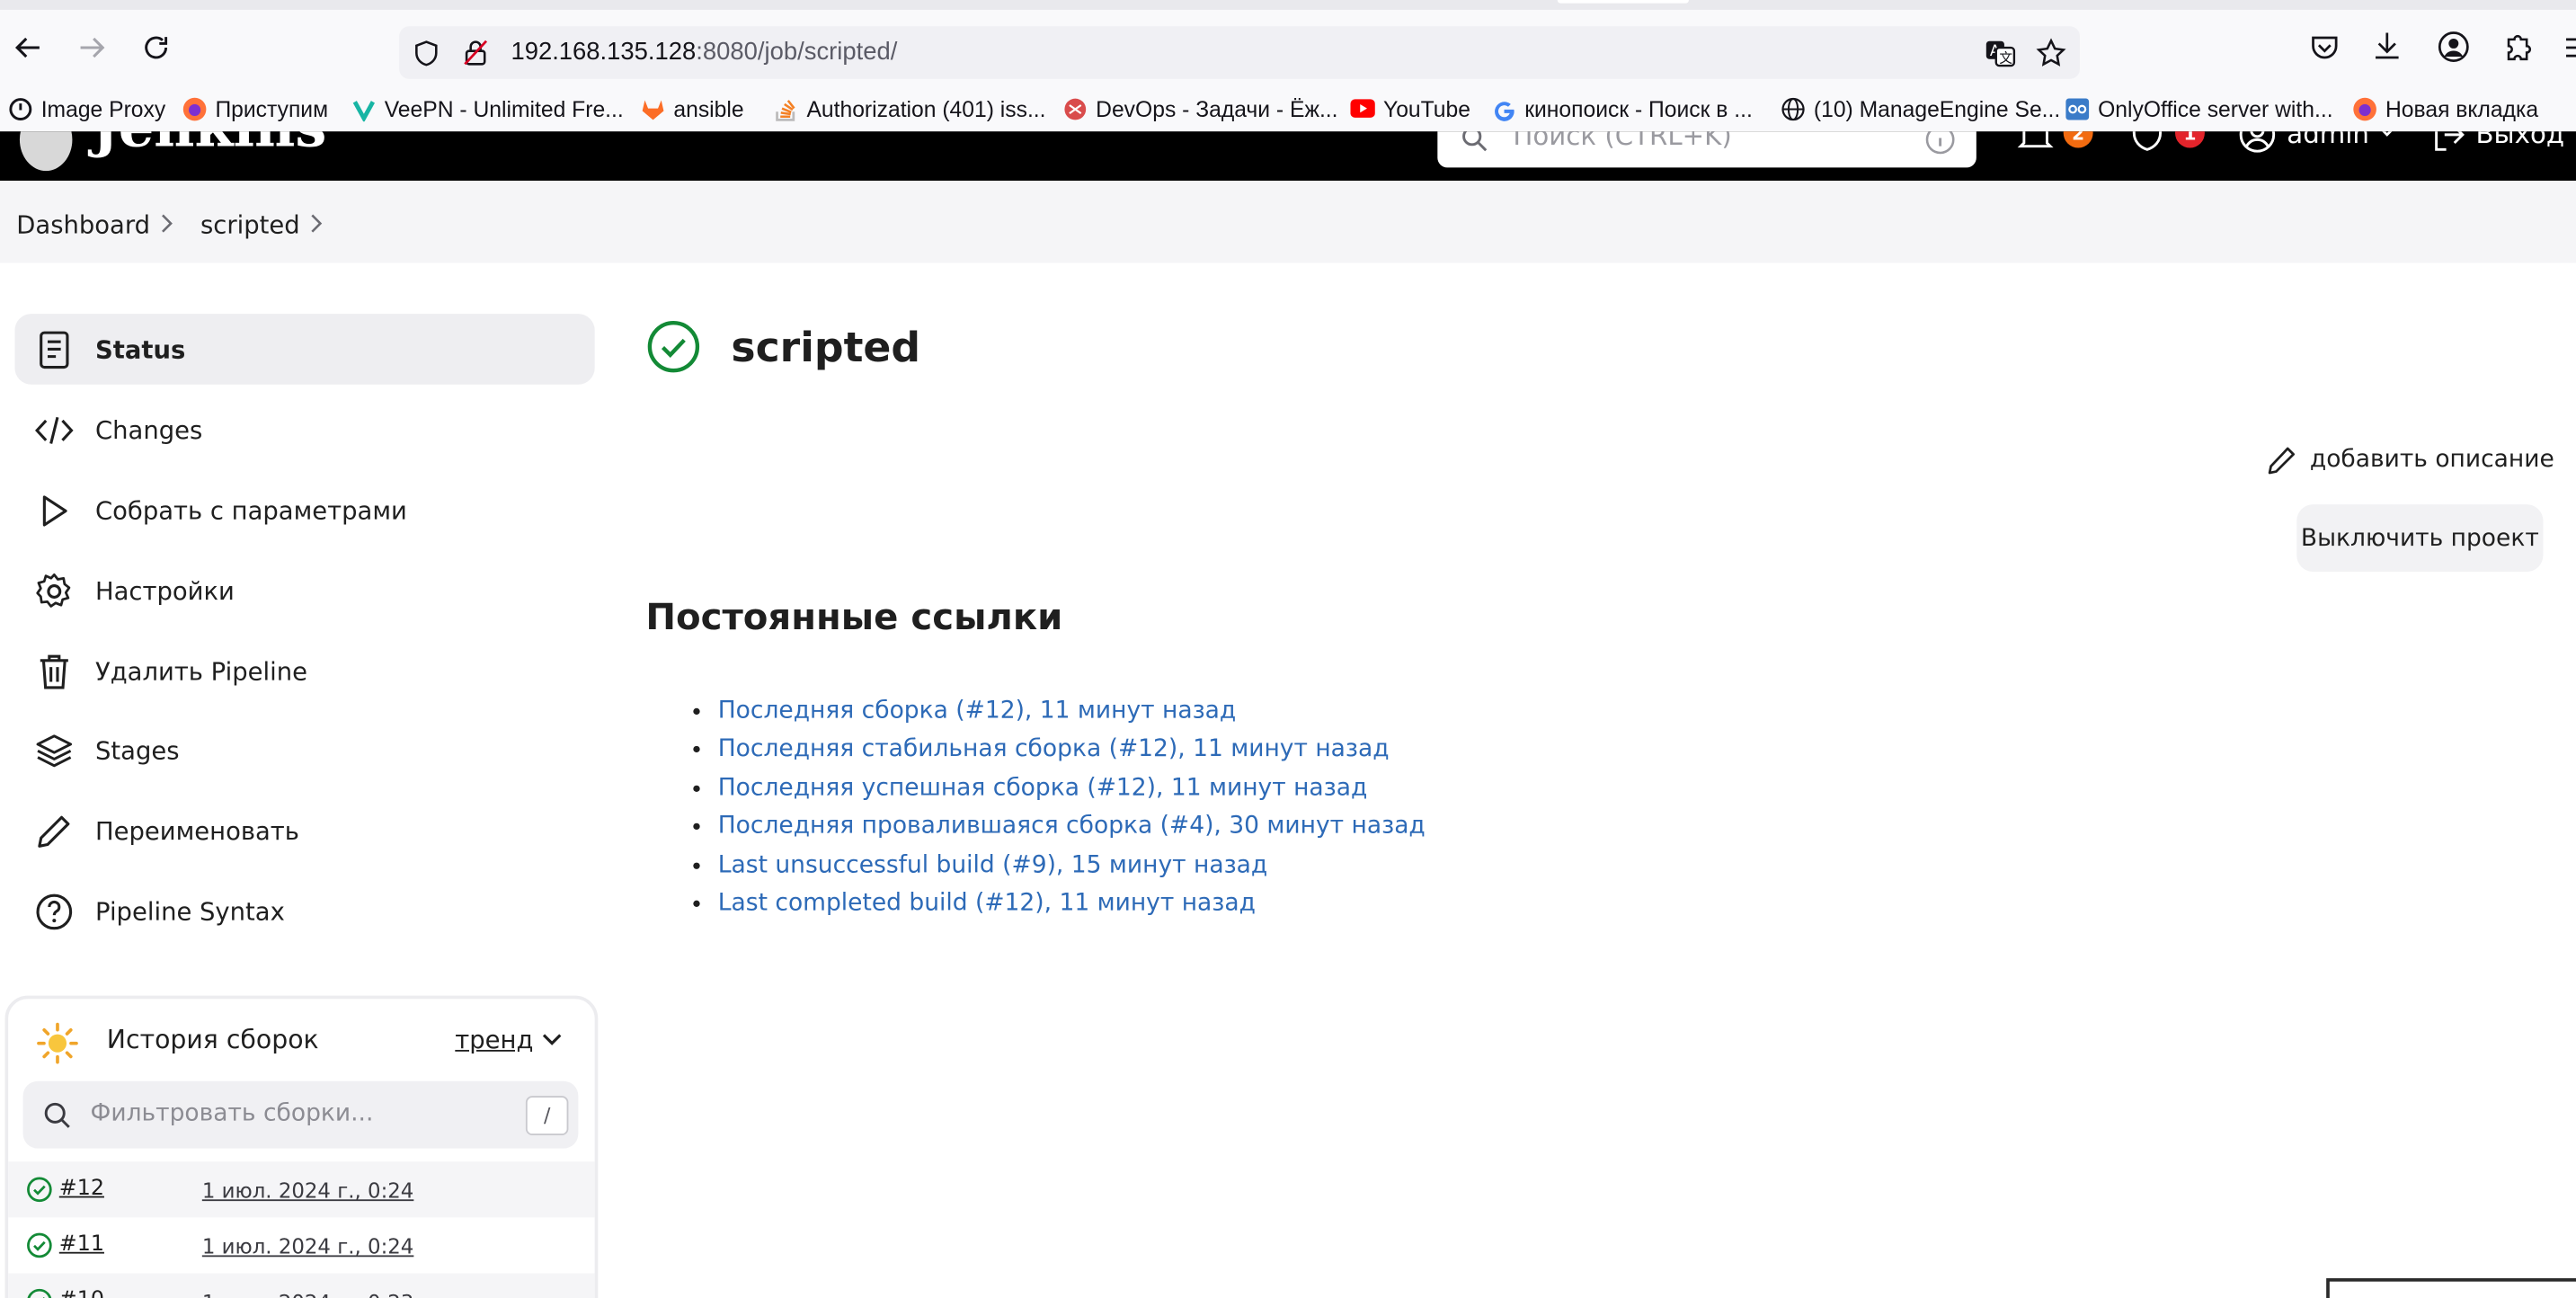 The image size is (2576, 1298). Describe the element at coordinates (2077, 108) in the screenshot. I see `onlyoffice-icon` at that location.